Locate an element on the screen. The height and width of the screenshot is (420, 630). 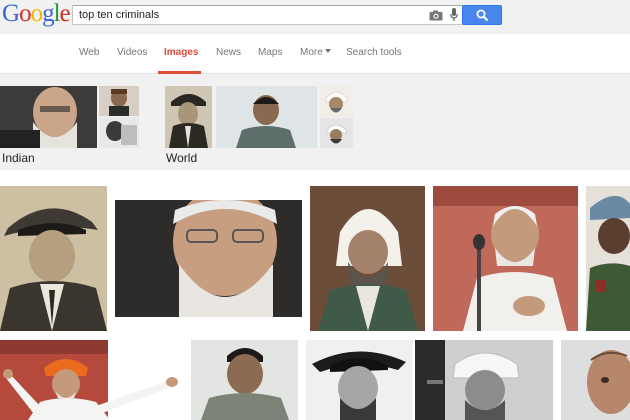
header-bar: Google top ten criminals is located at coordinates (315, 17).